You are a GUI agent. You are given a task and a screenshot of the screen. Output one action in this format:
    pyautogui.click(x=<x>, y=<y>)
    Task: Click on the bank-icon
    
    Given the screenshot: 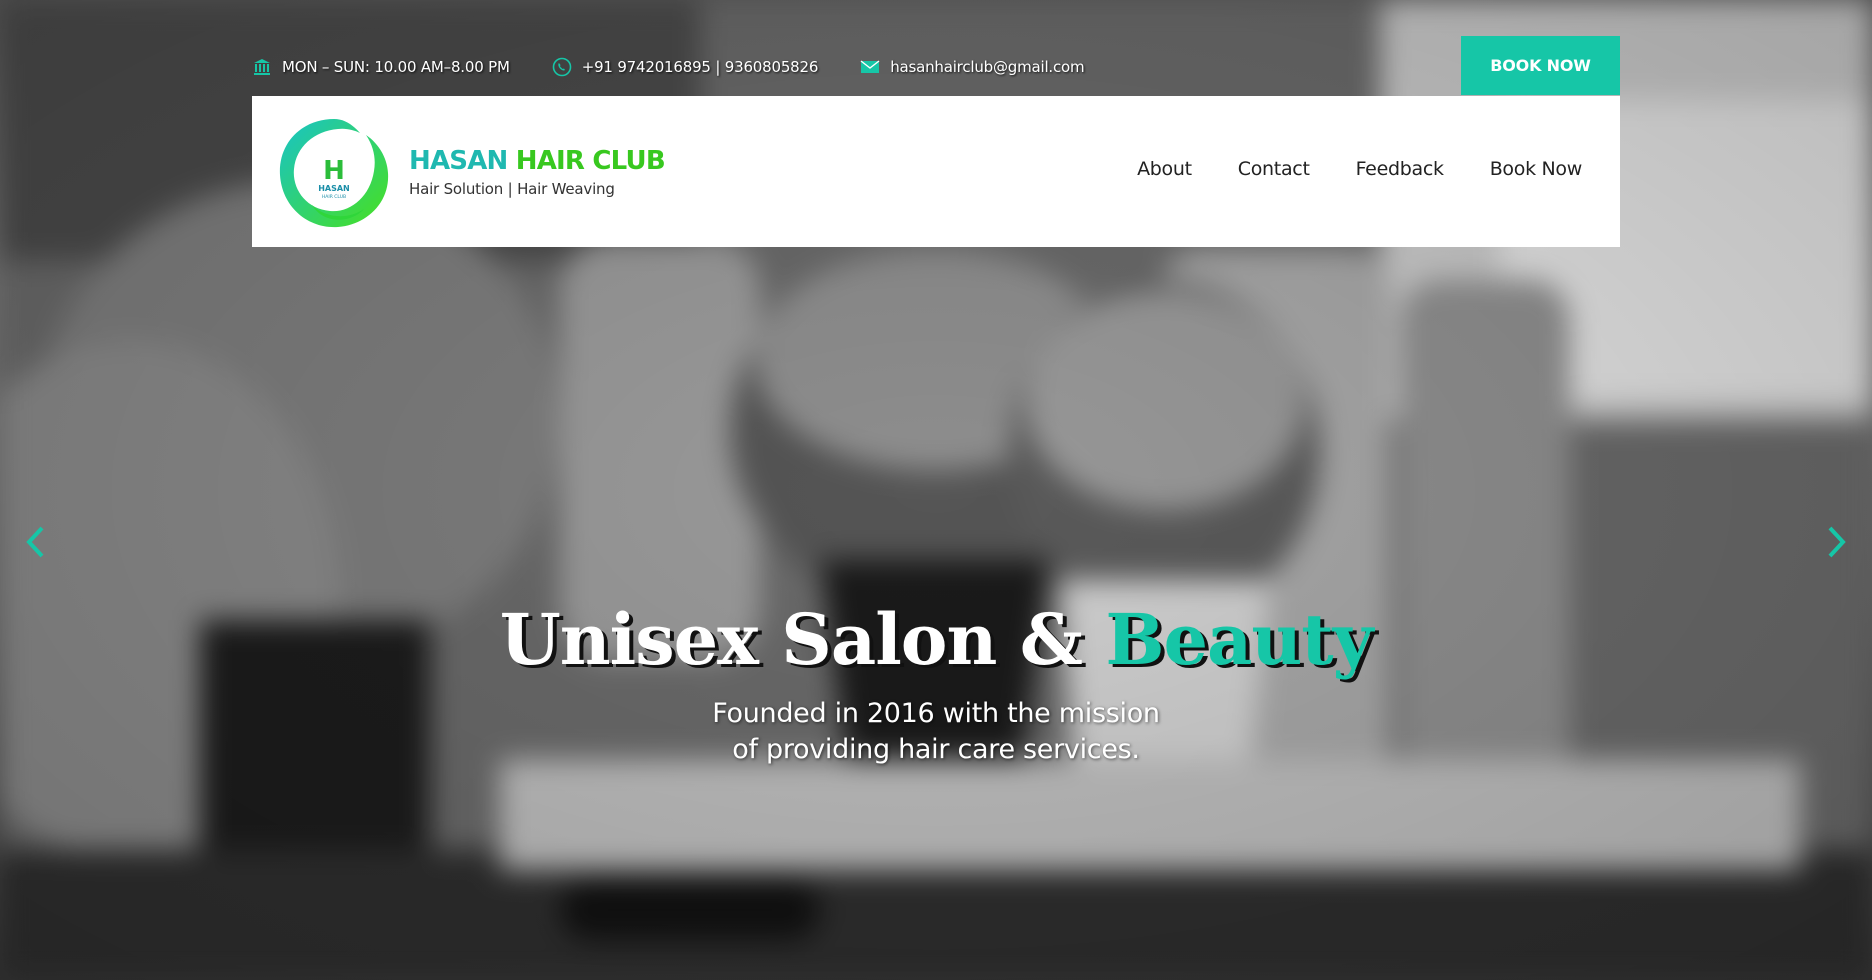 What is the action you would take?
    pyautogui.click(x=262, y=67)
    